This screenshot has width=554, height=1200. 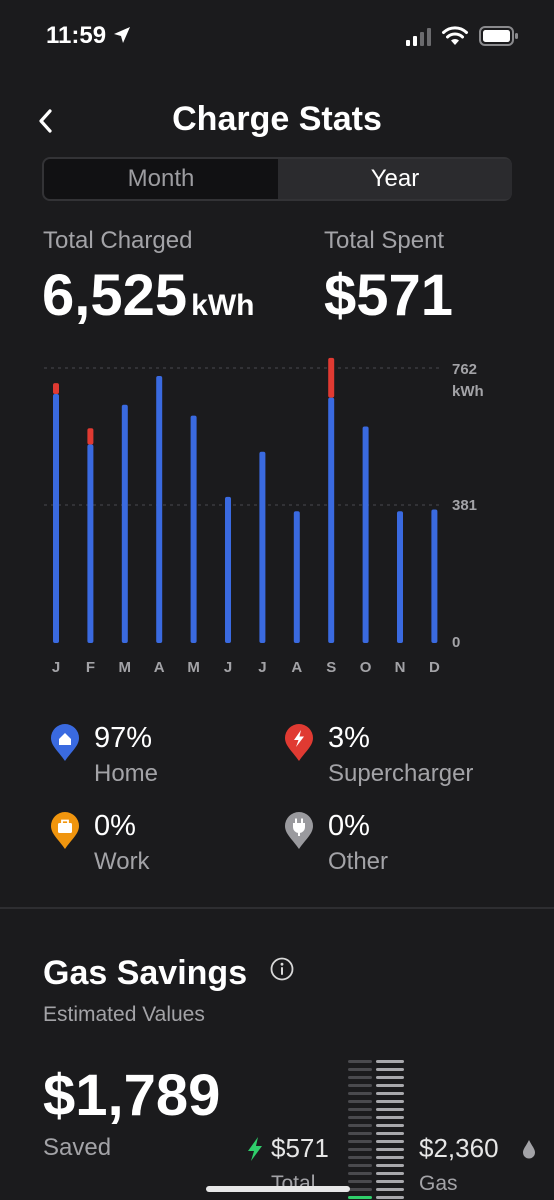 I want to click on legend-other-percent: 0%, so click(x=349, y=826).